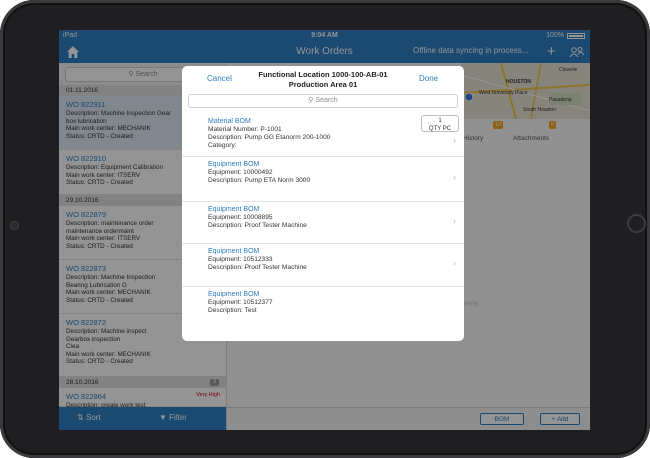 The height and width of the screenshot is (458, 650). I want to click on bom-line: Equipment: 10008895, so click(240, 217).